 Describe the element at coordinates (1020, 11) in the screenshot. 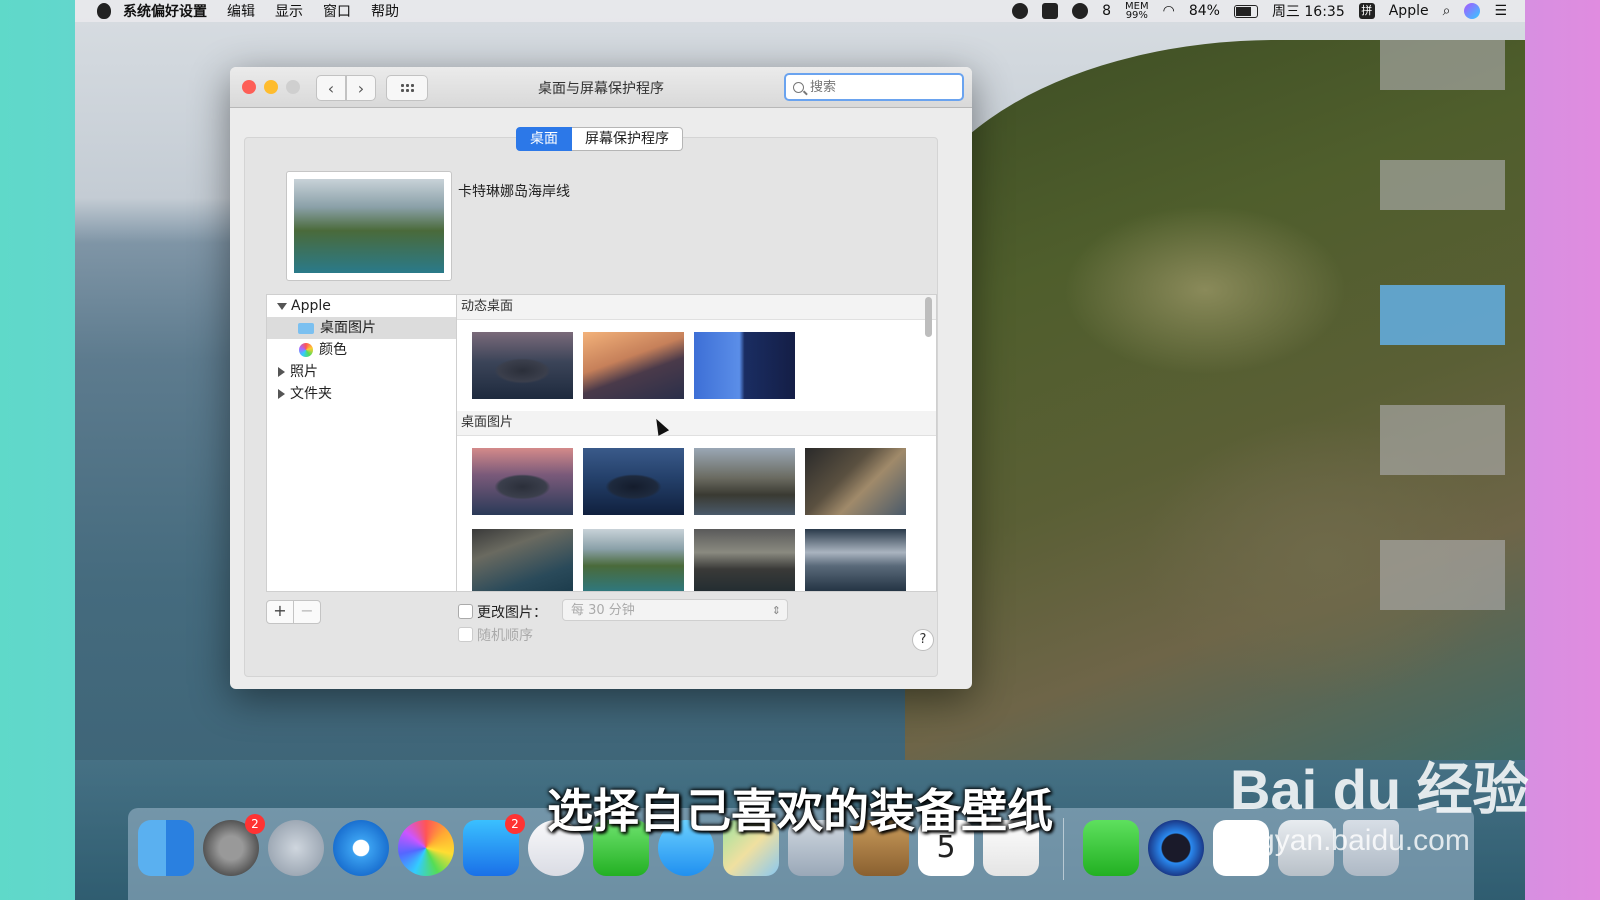

I see `record-icon` at that location.